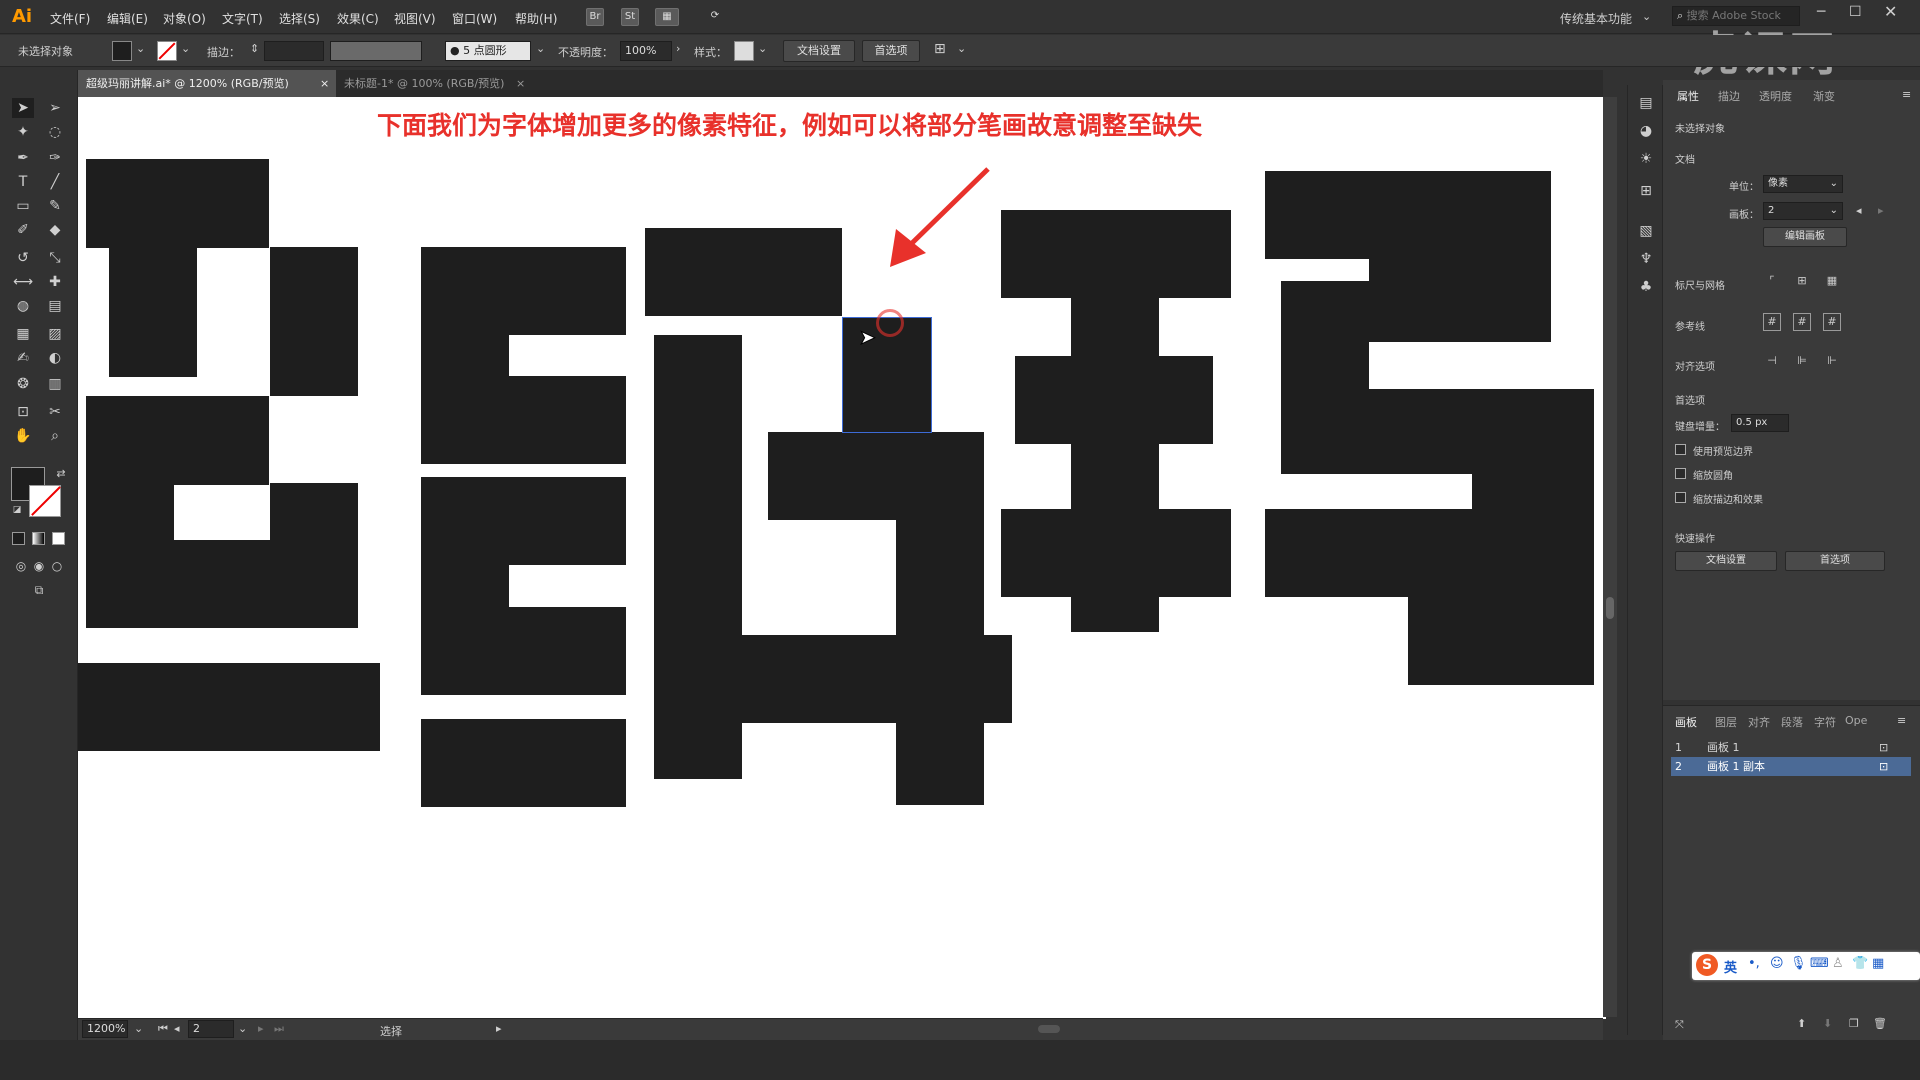 This screenshot has height=1080, width=1920. What do you see at coordinates (55, 258) in the screenshot?
I see `scale-tool-icon: ⤡` at bounding box center [55, 258].